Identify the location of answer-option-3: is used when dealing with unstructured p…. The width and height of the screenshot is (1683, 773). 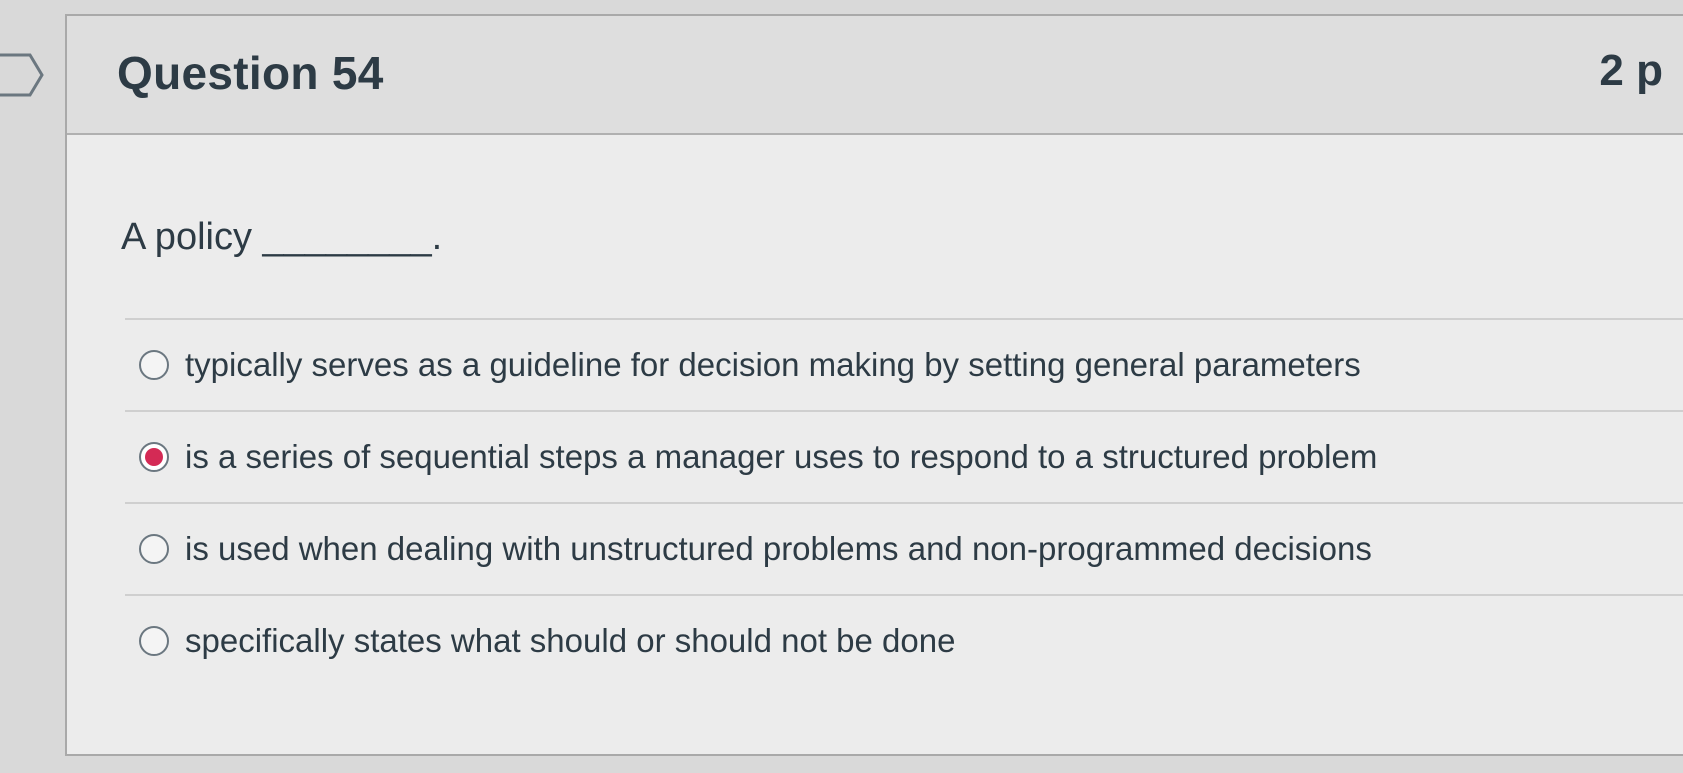
(904, 548).